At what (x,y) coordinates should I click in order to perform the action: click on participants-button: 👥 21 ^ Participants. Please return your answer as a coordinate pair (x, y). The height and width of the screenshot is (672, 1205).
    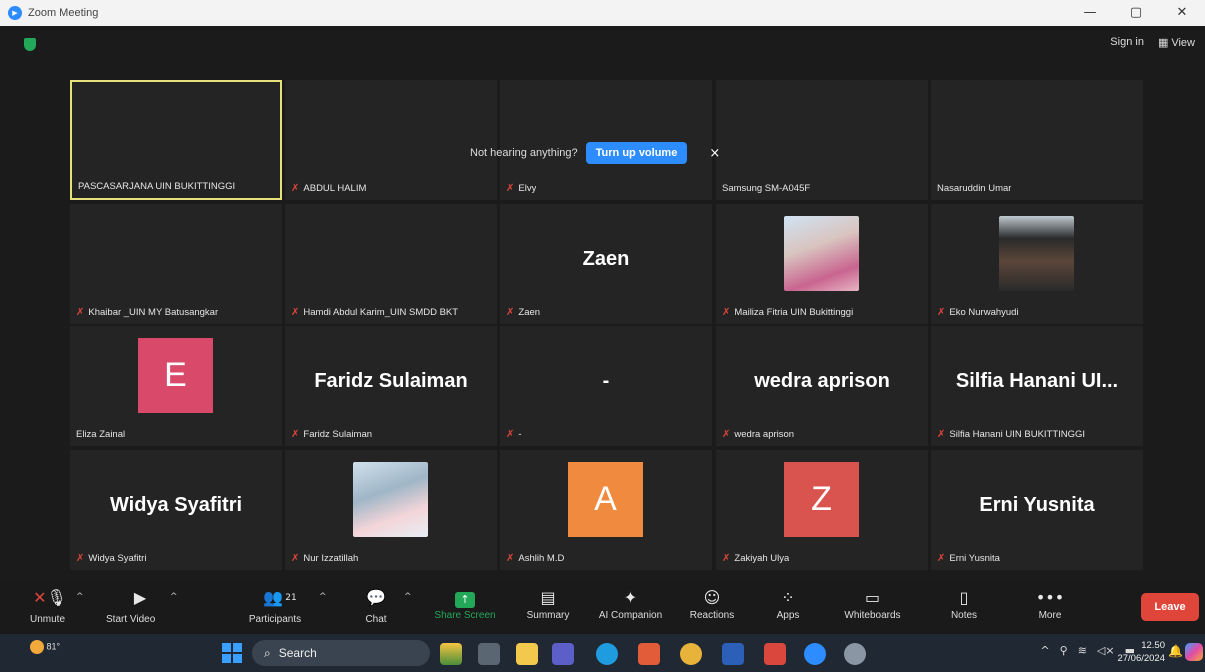
    Looking at the image, I should click on (281, 605).